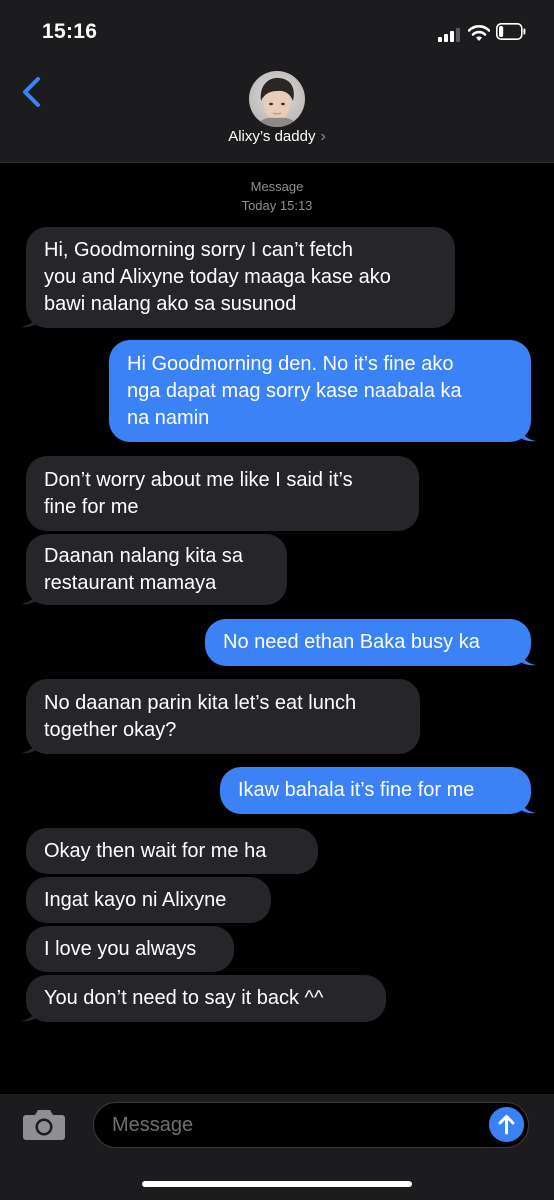 The height and width of the screenshot is (1200, 554). Describe the element at coordinates (323, 136) in the screenshot. I see `chevron-right-icon: ›` at that location.